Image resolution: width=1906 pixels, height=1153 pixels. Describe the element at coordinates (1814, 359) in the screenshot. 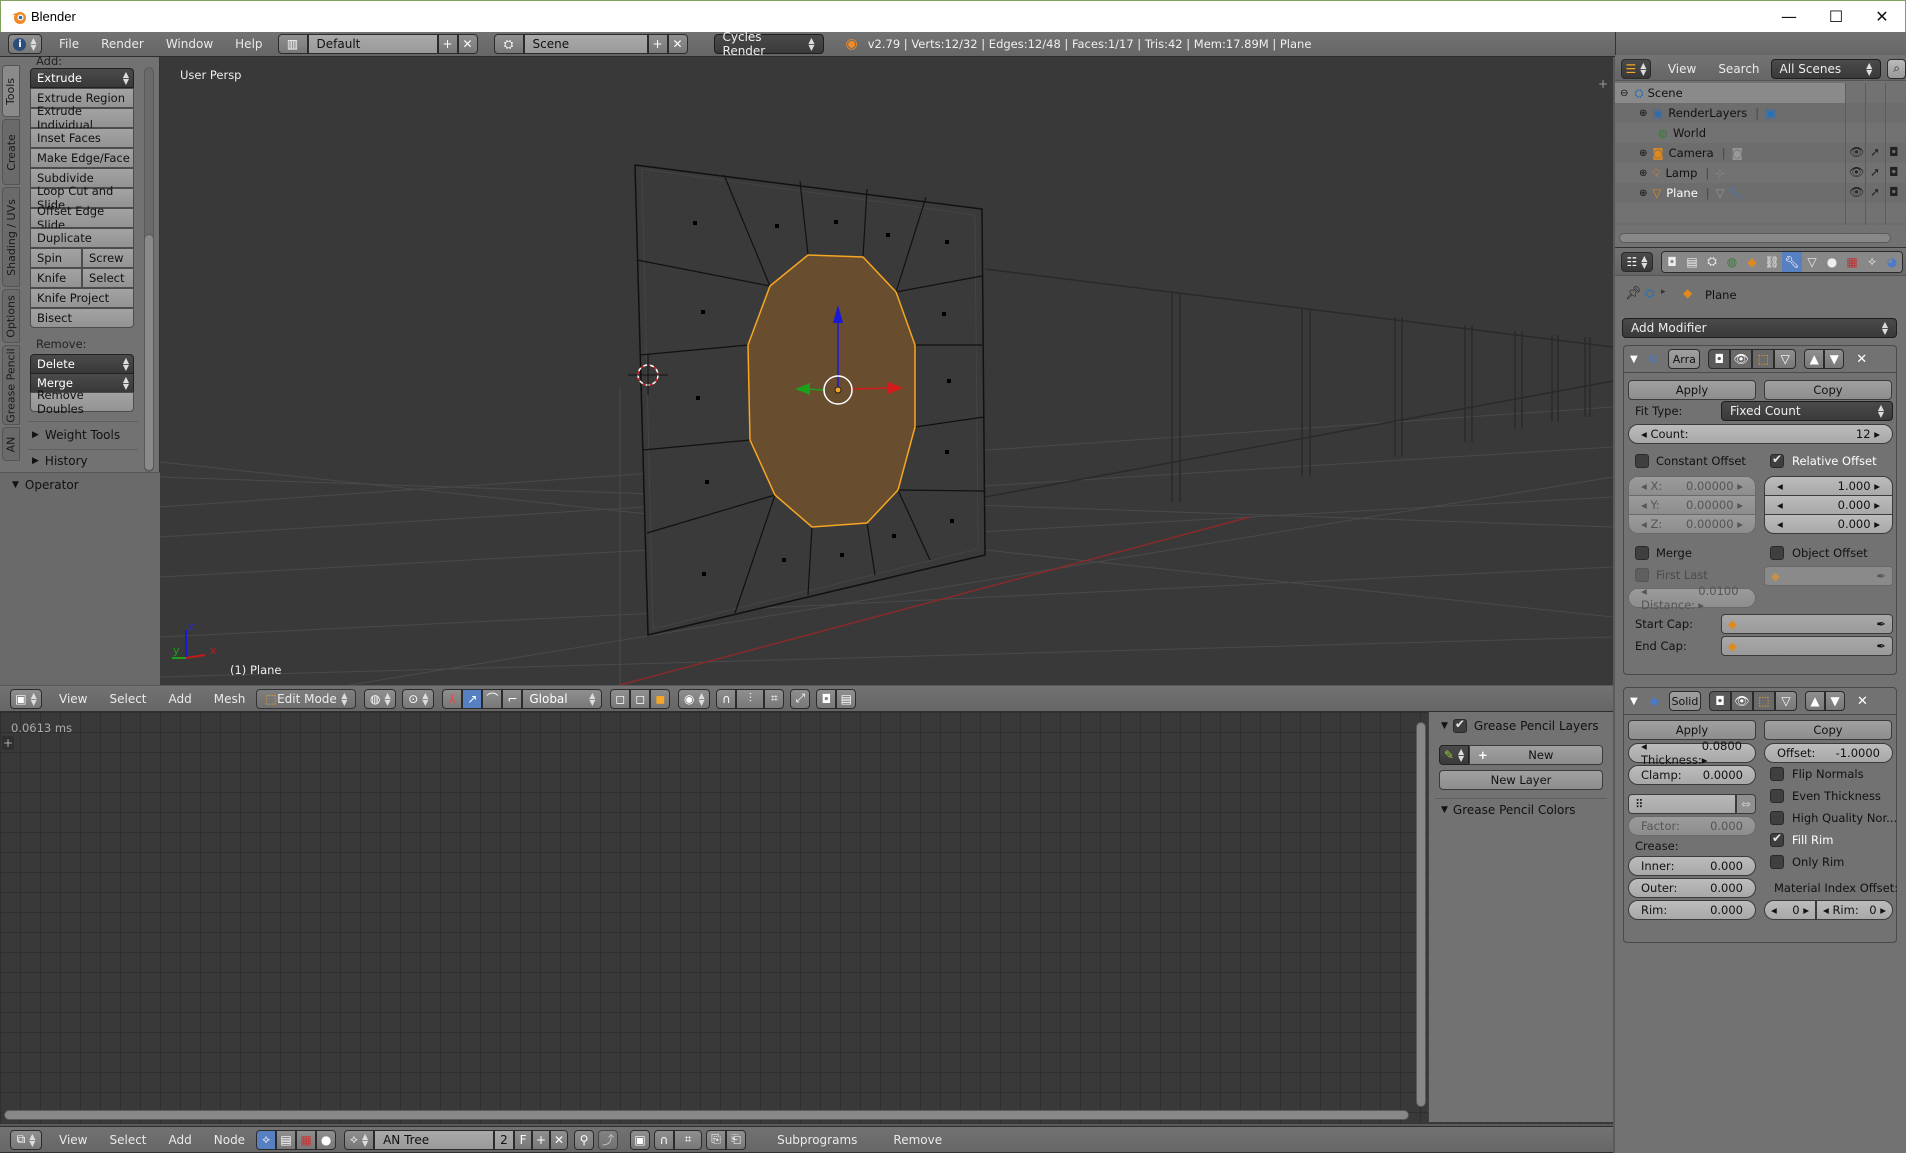

I see `move-up-icon: ▲` at that location.